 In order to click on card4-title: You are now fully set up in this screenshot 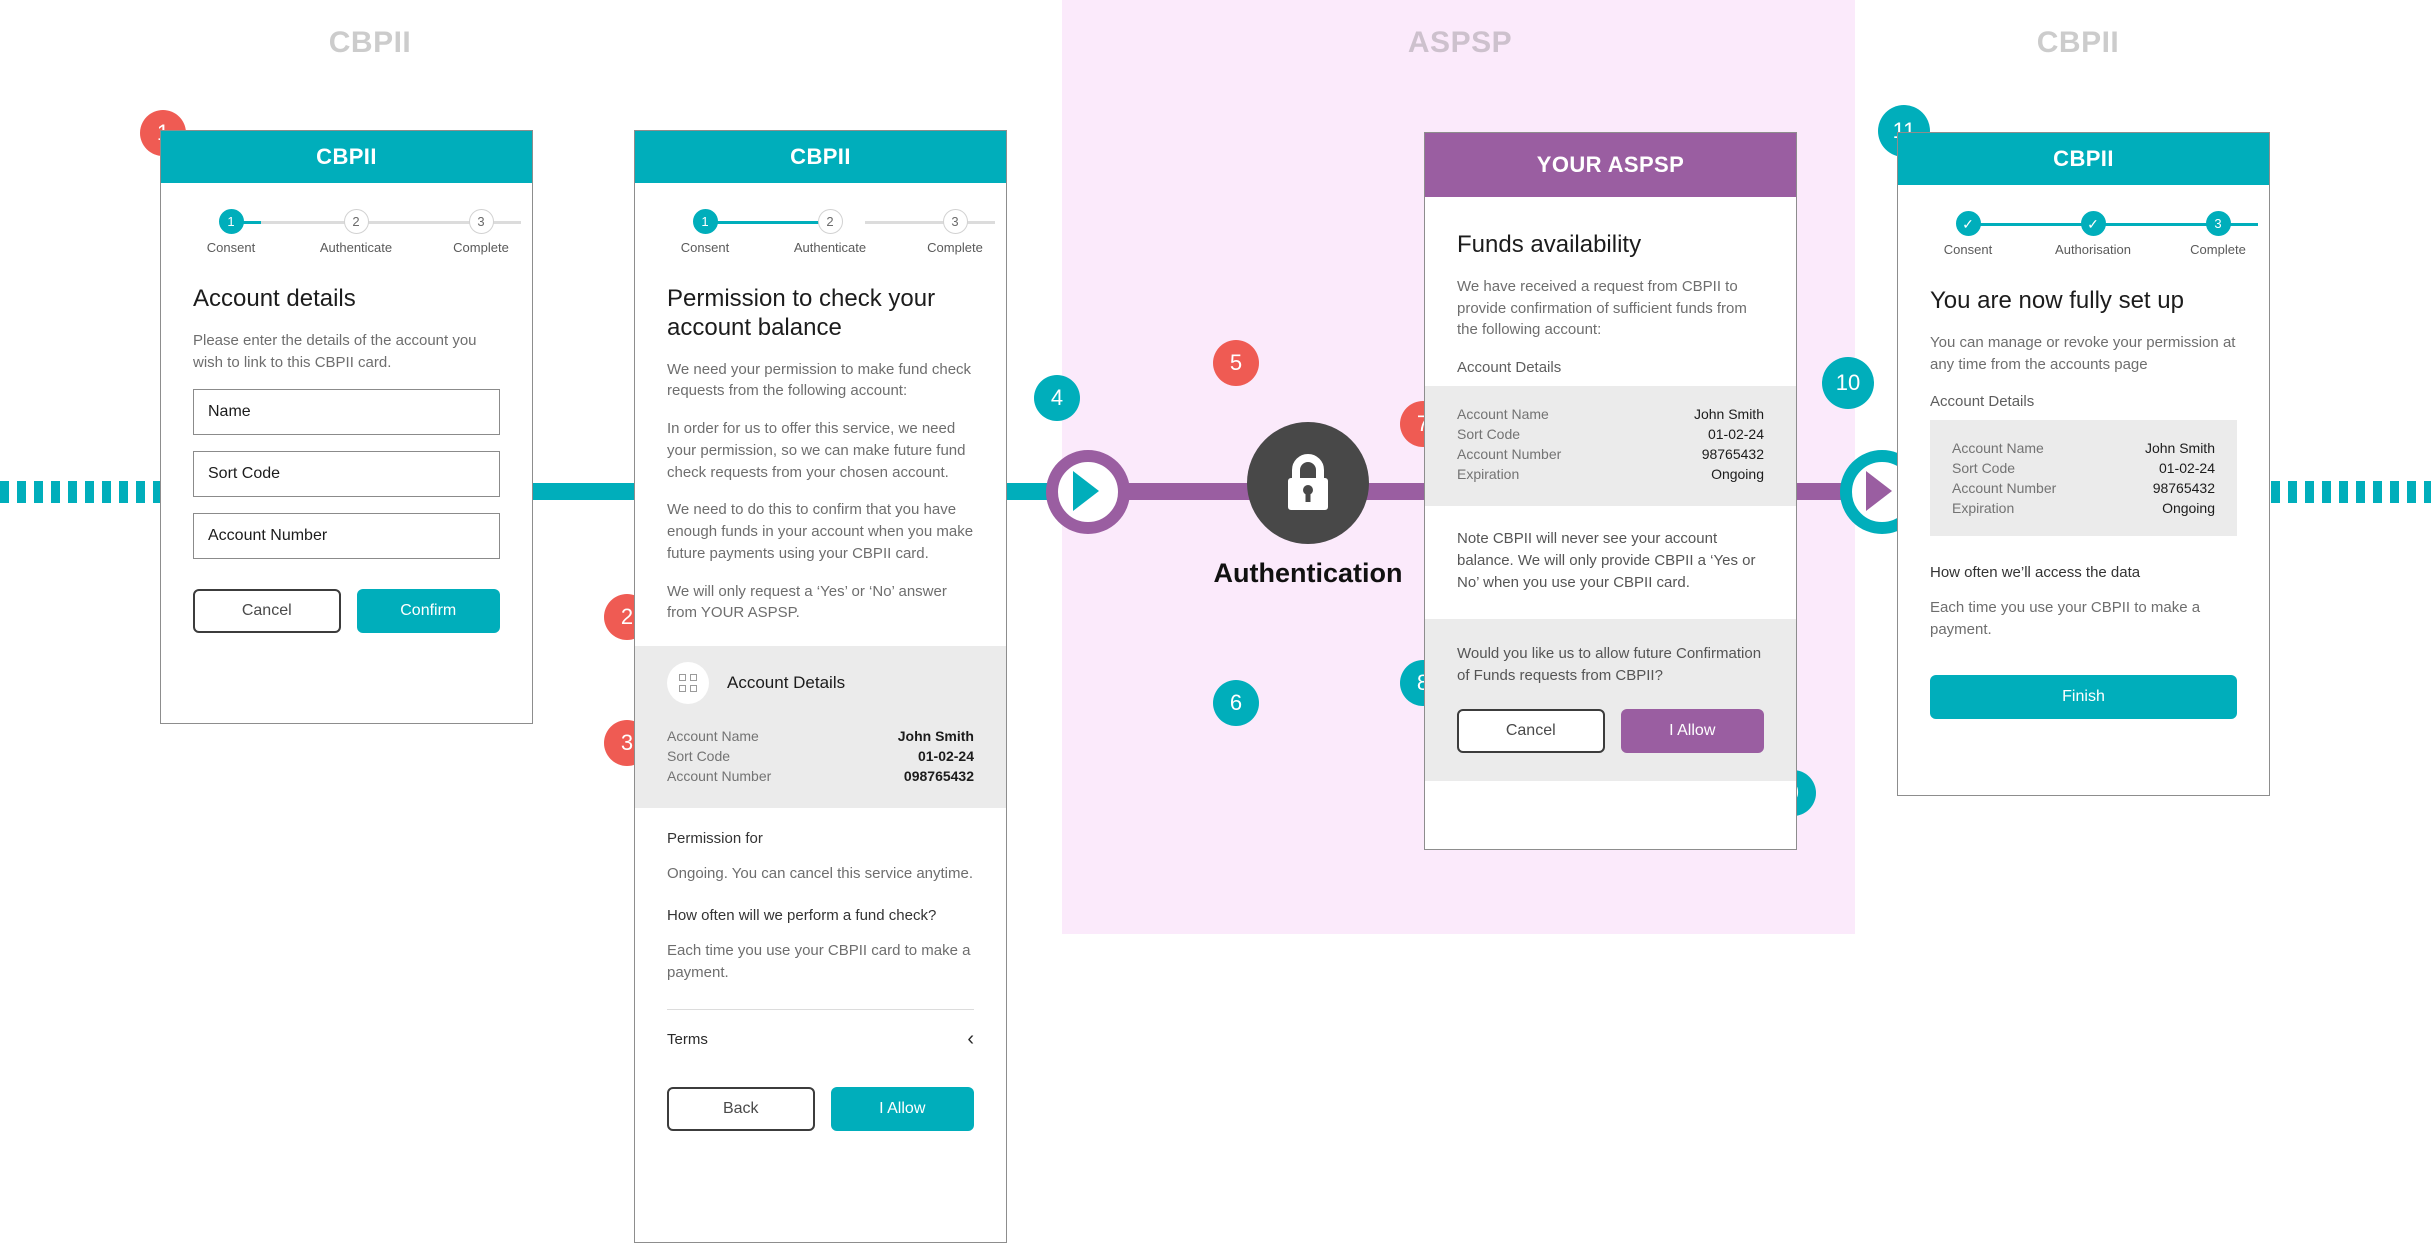, I will do `click(2057, 300)`.